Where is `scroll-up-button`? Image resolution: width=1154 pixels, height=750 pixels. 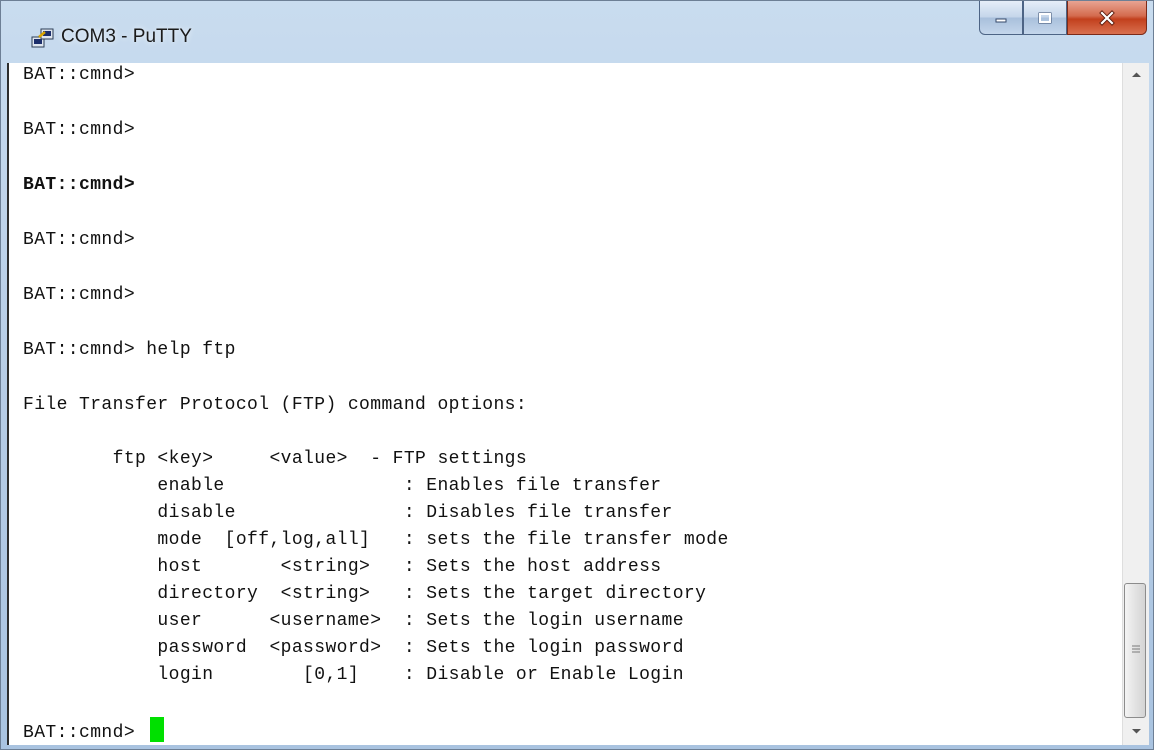
scroll-up-button is located at coordinates (1136, 75).